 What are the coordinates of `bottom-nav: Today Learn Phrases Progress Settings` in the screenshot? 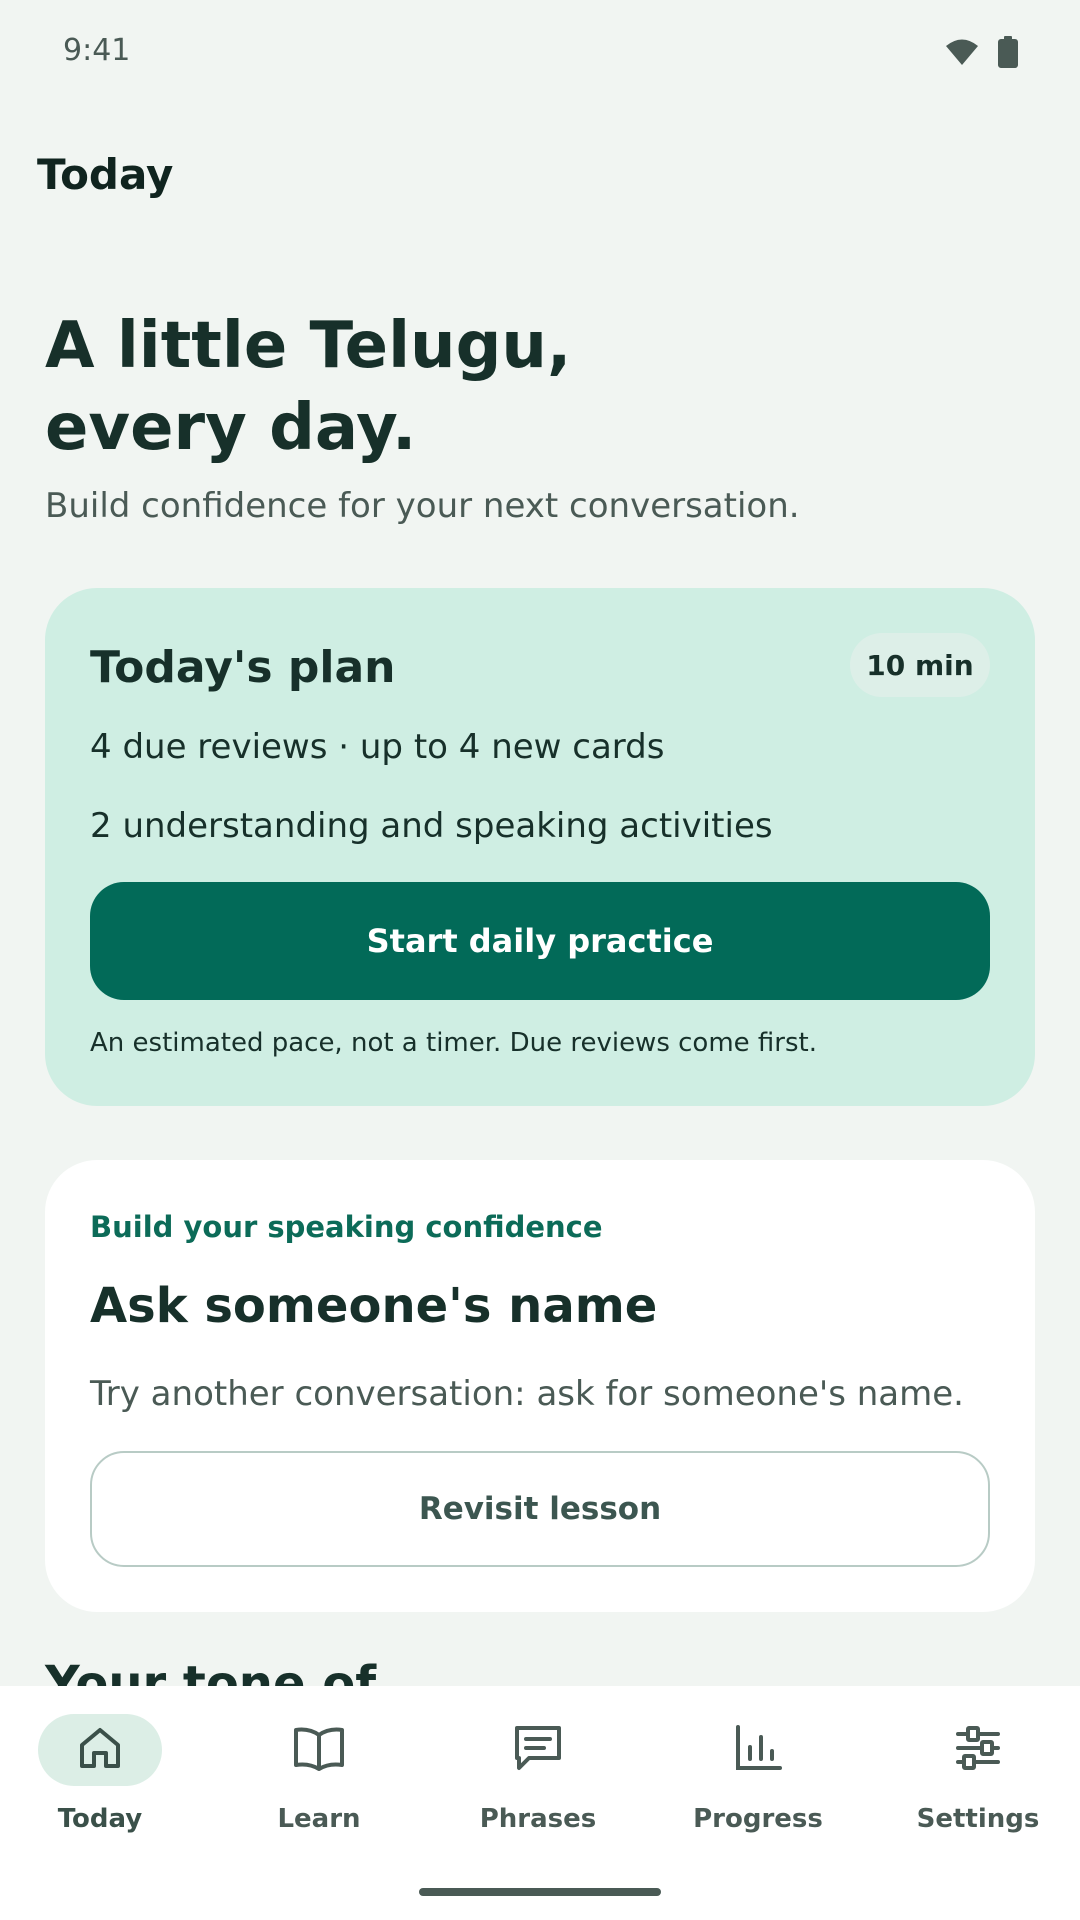 It's located at (540, 1803).